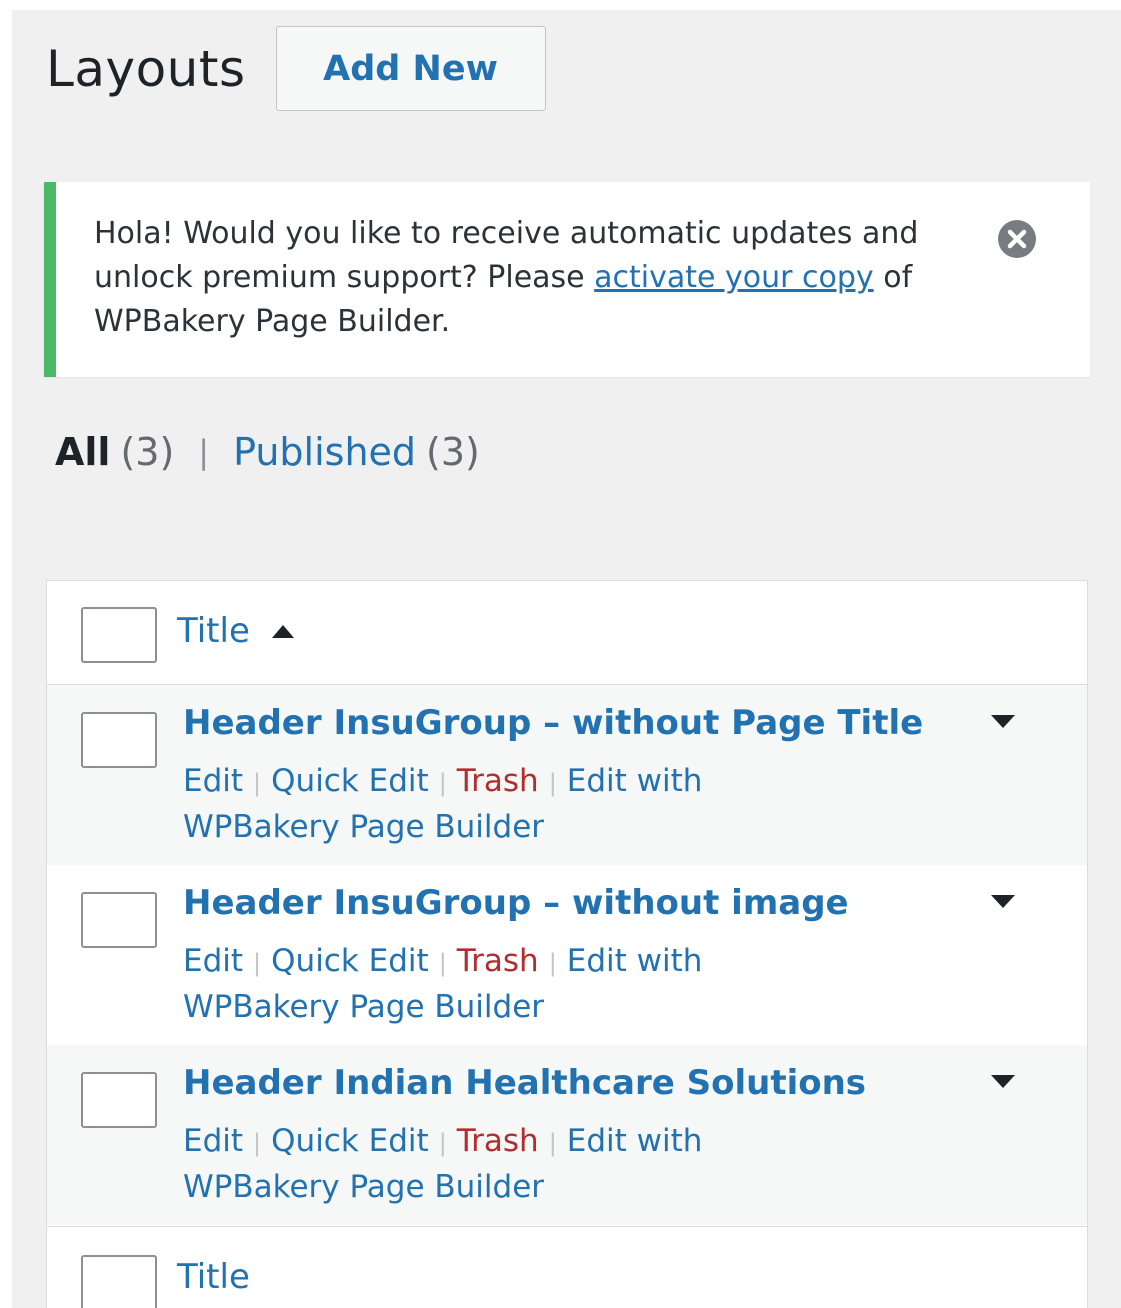 Image resolution: width=1121 pixels, height=1308 pixels. What do you see at coordinates (213, 631) in the screenshot?
I see `column-title-label: Title` at bounding box center [213, 631].